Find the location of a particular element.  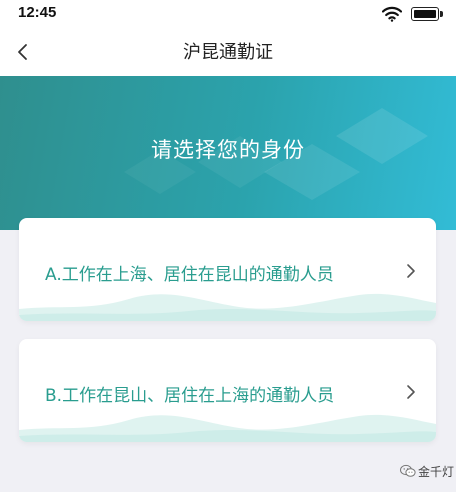

status-bar: 12:45 is located at coordinates (228, 14).